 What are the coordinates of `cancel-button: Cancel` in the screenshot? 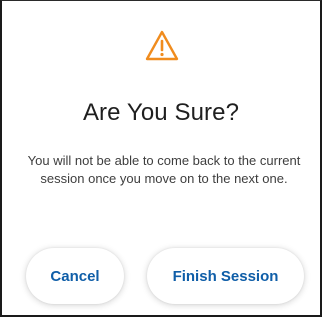 It's located at (75, 276).